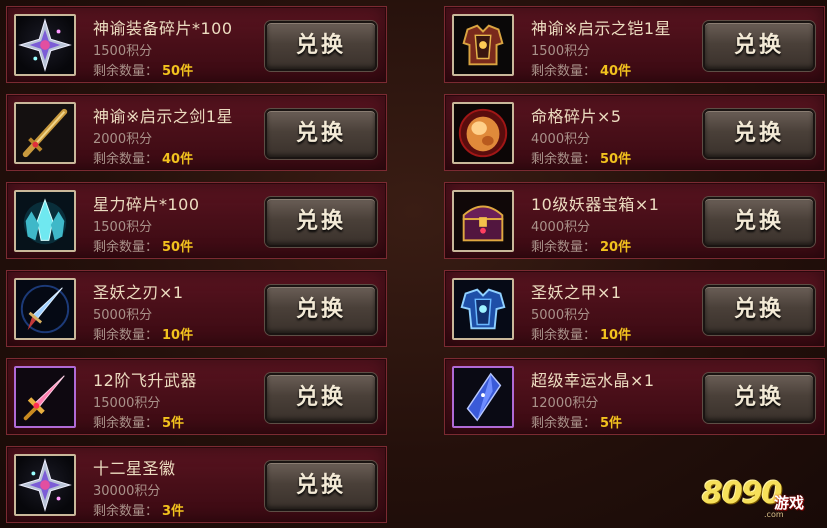  I want to click on item-remaining: 剩余数量： 3件, so click(138, 509).